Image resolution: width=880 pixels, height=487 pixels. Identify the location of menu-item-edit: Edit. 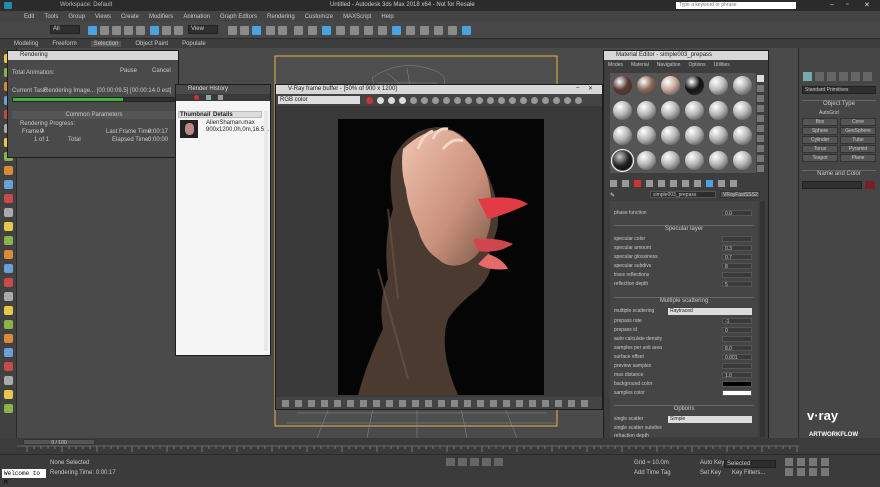
(29, 17).